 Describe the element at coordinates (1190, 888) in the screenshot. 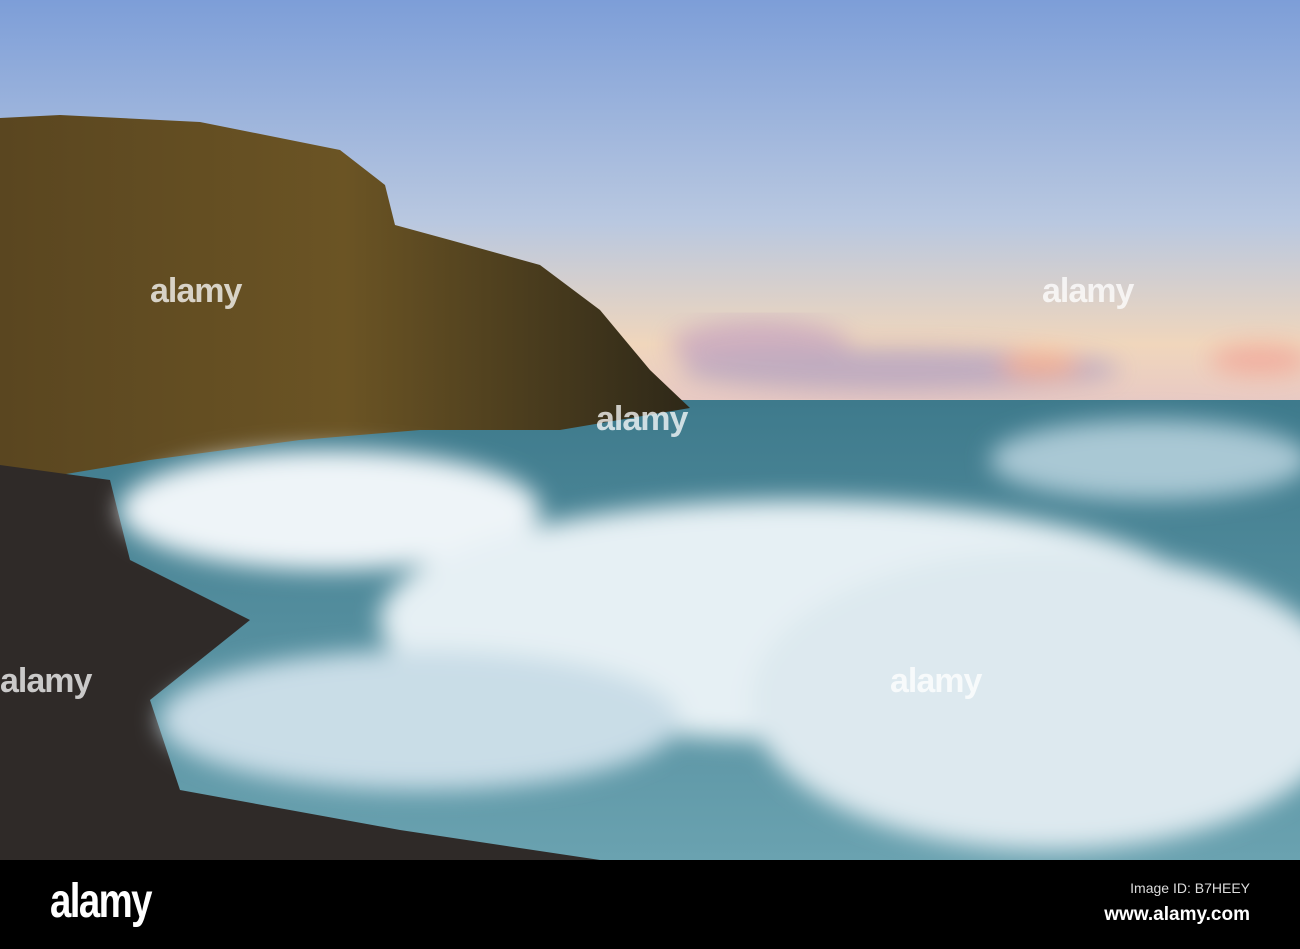

I see `image-id: Image ID: B7HEEY` at that location.